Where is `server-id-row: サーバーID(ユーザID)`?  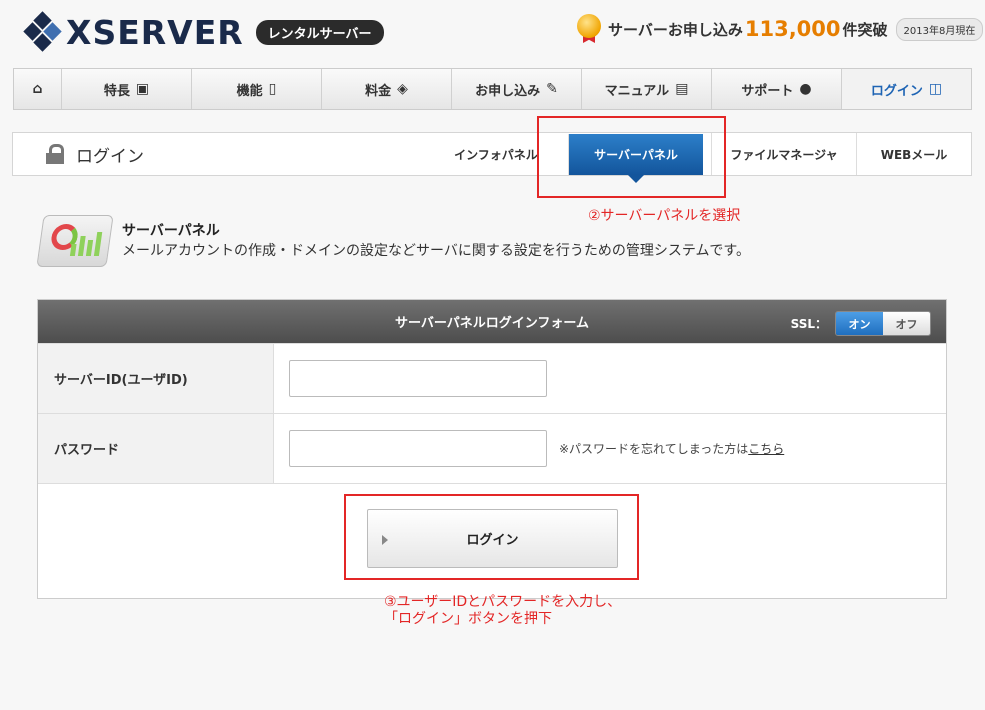
server-id-row: サーバーID(ユーザID) is located at coordinates (492, 378).